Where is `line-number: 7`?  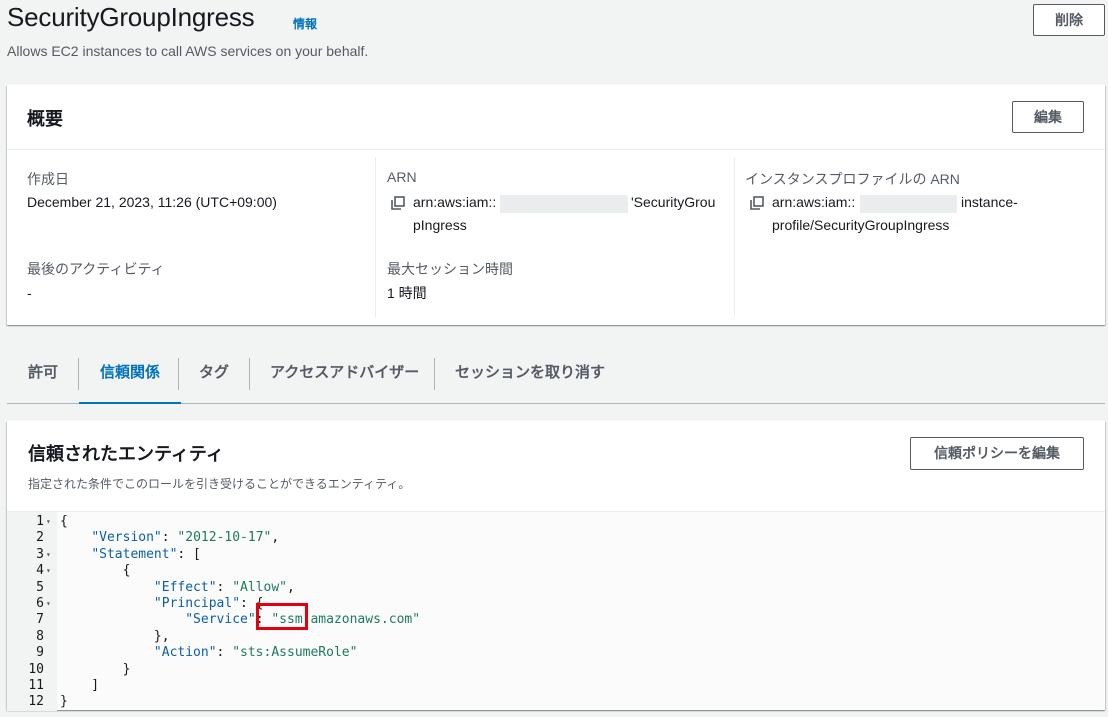 line-number: 7 is located at coordinates (40, 620).